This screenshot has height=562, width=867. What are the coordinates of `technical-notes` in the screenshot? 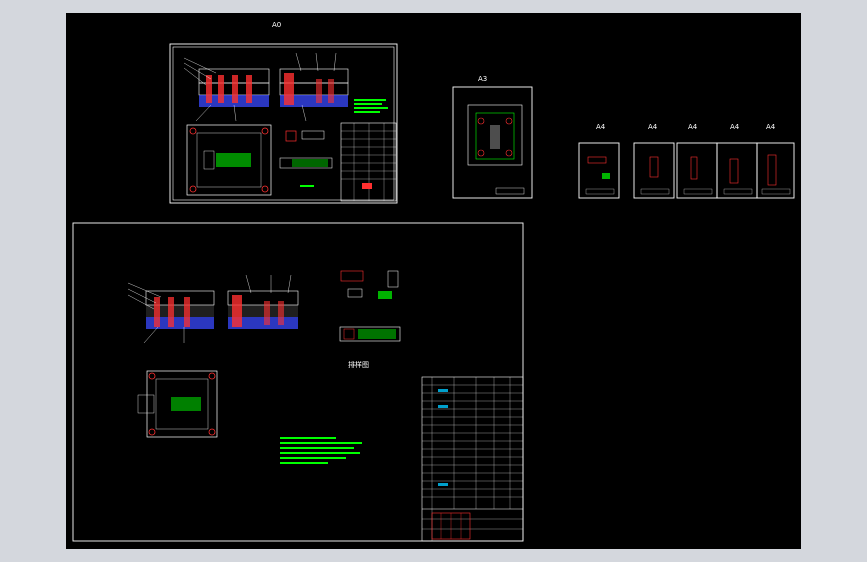 It's located at (371, 106).